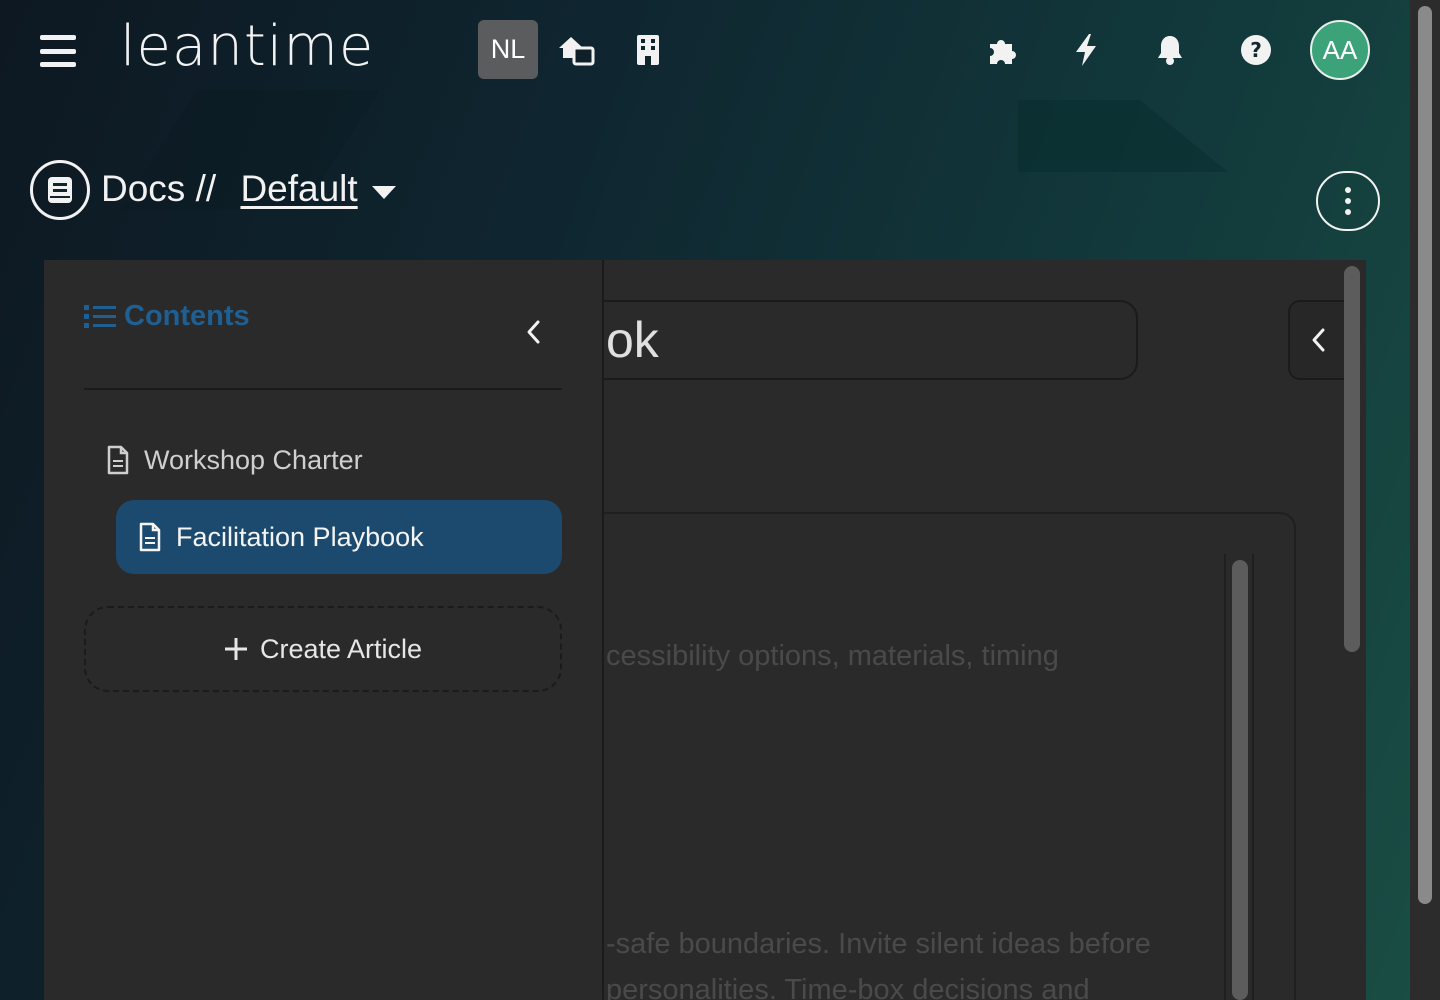  What do you see at coordinates (1318, 340) in the screenshot?
I see `expand-details-button` at bounding box center [1318, 340].